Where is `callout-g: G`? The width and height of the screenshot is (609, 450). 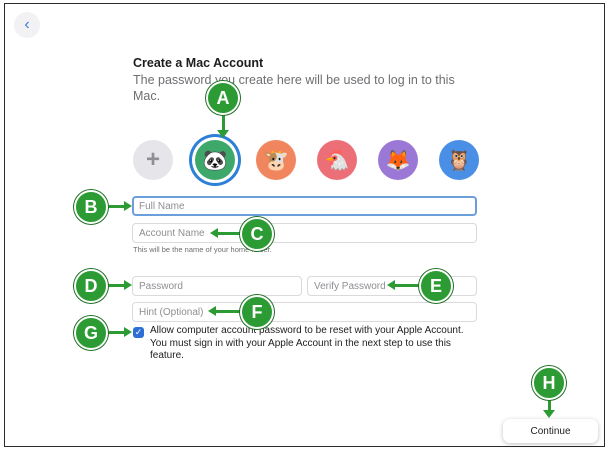
callout-g: G is located at coordinates (91, 333).